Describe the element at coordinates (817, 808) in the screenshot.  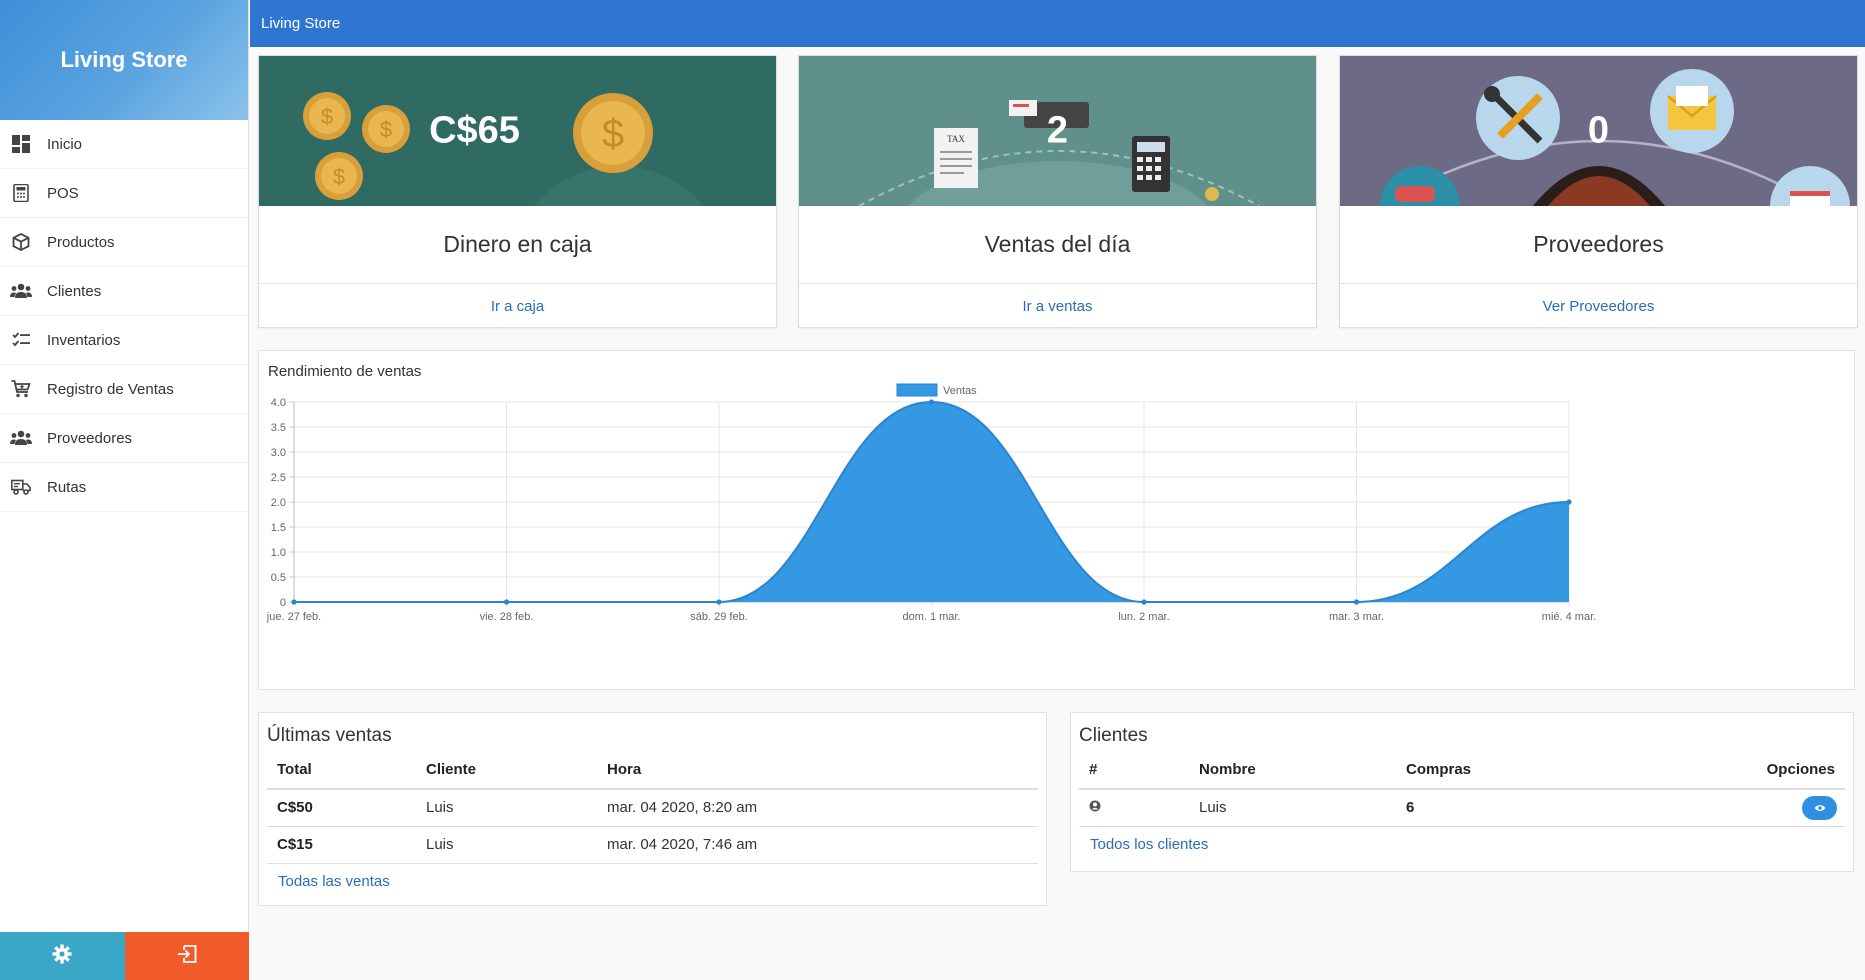
I see `sale-time: mar. 04 2020, 8:20 am` at that location.